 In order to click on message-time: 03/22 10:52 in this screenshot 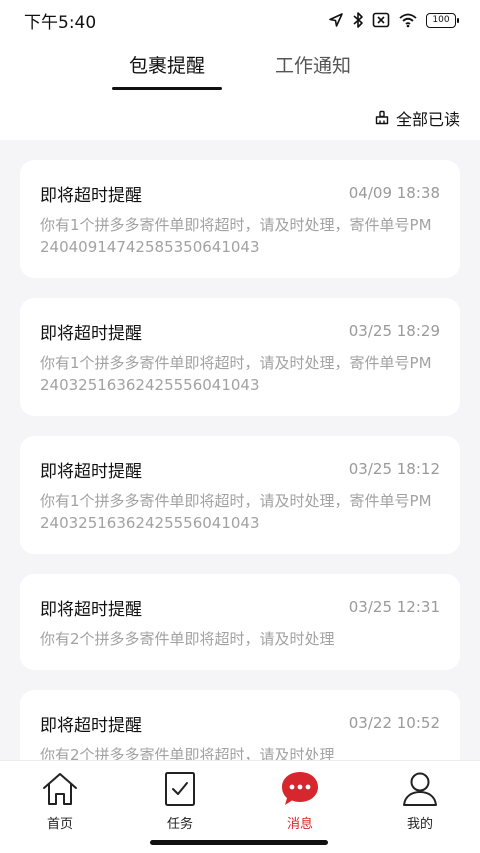, I will do `click(394, 723)`.